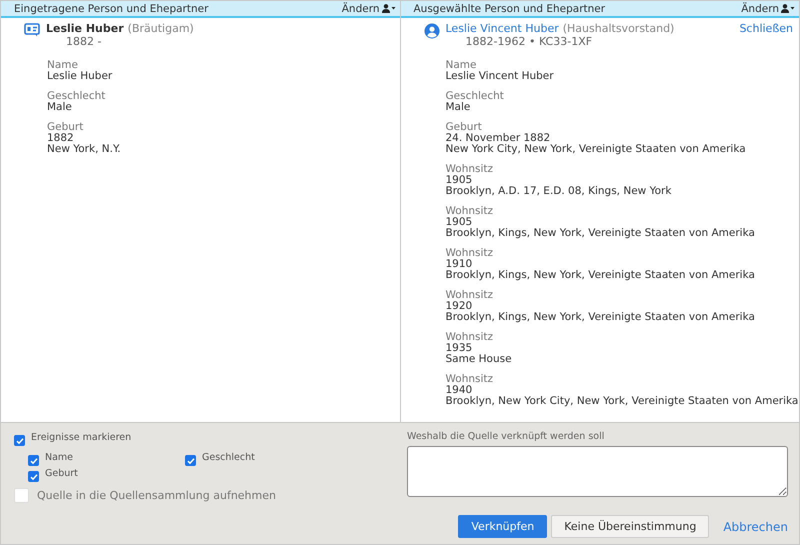  I want to click on fact-value: 1935, so click(459, 348).